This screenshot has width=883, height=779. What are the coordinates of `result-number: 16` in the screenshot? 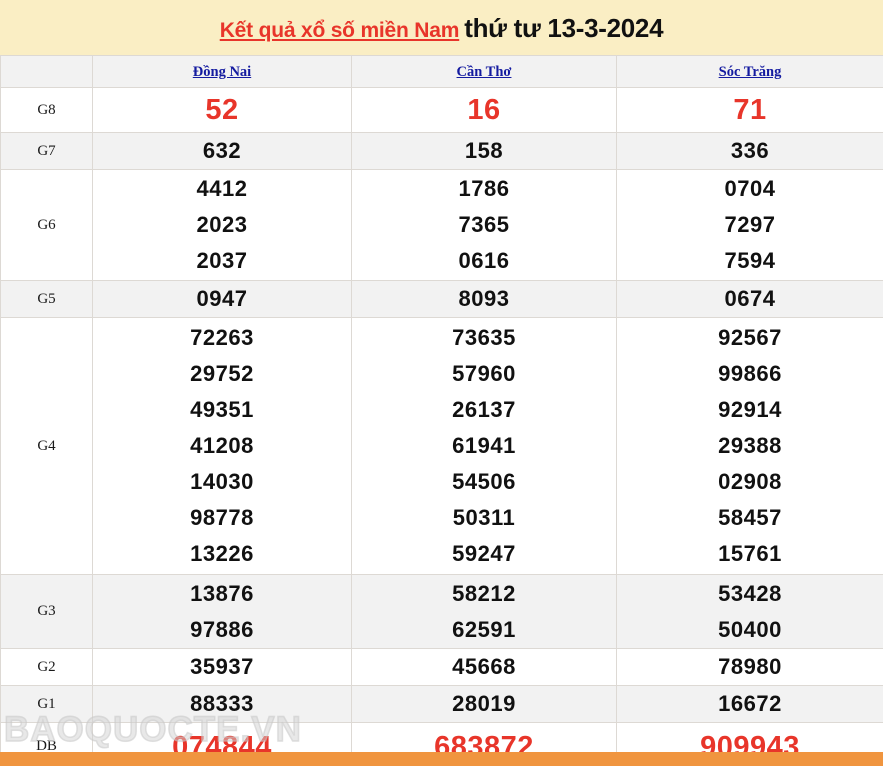 It's located at (484, 110).